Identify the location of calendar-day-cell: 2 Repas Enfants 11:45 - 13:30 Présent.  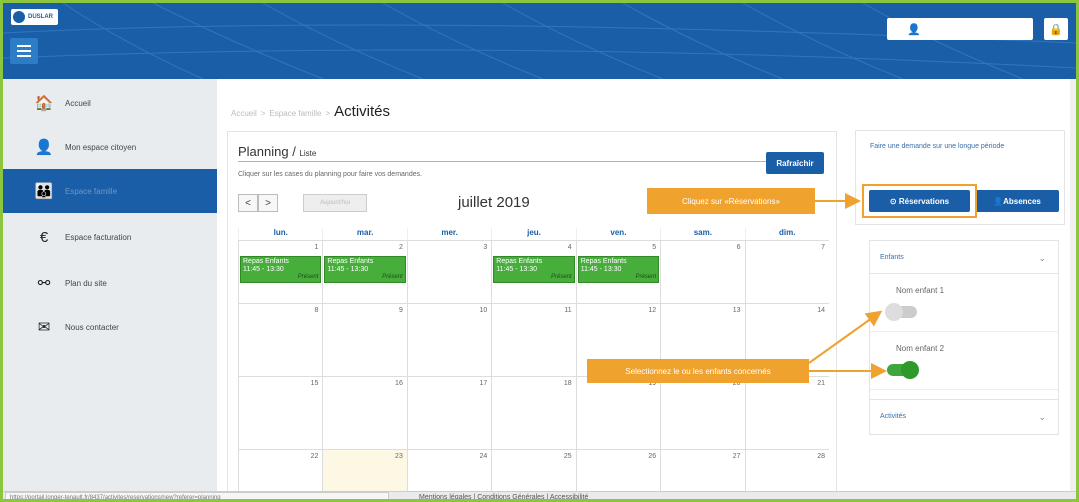
(364, 272).